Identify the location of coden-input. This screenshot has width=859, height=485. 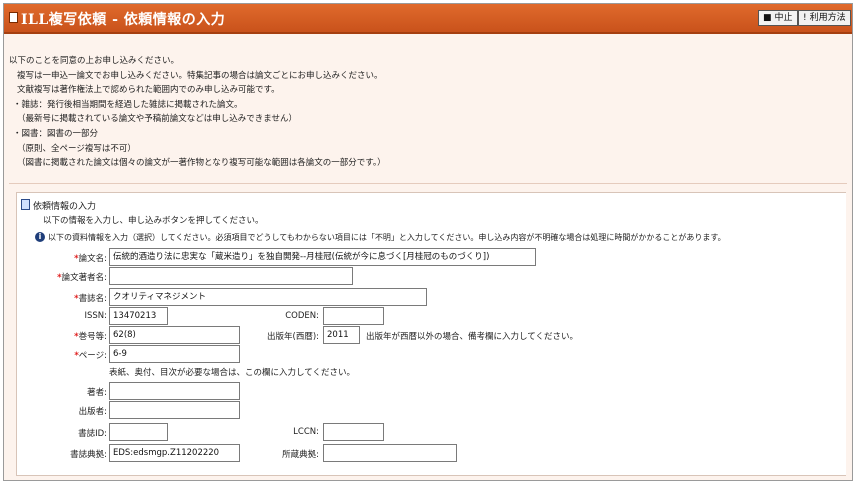
(353, 316).